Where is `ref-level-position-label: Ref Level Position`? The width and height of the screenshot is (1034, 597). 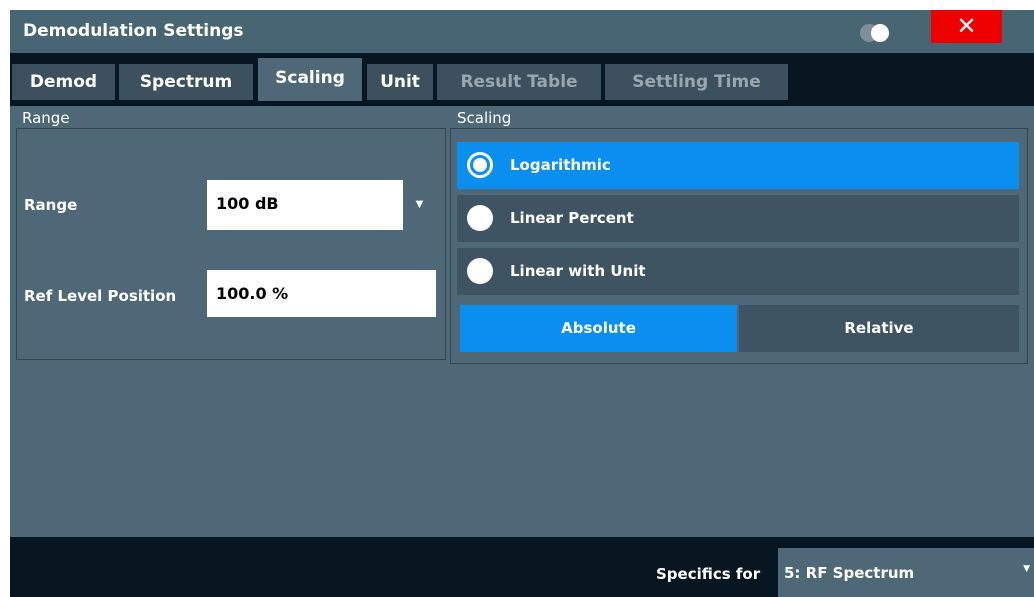
ref-level-position-label: Ref Level Position is located at coordinates (100, 296).